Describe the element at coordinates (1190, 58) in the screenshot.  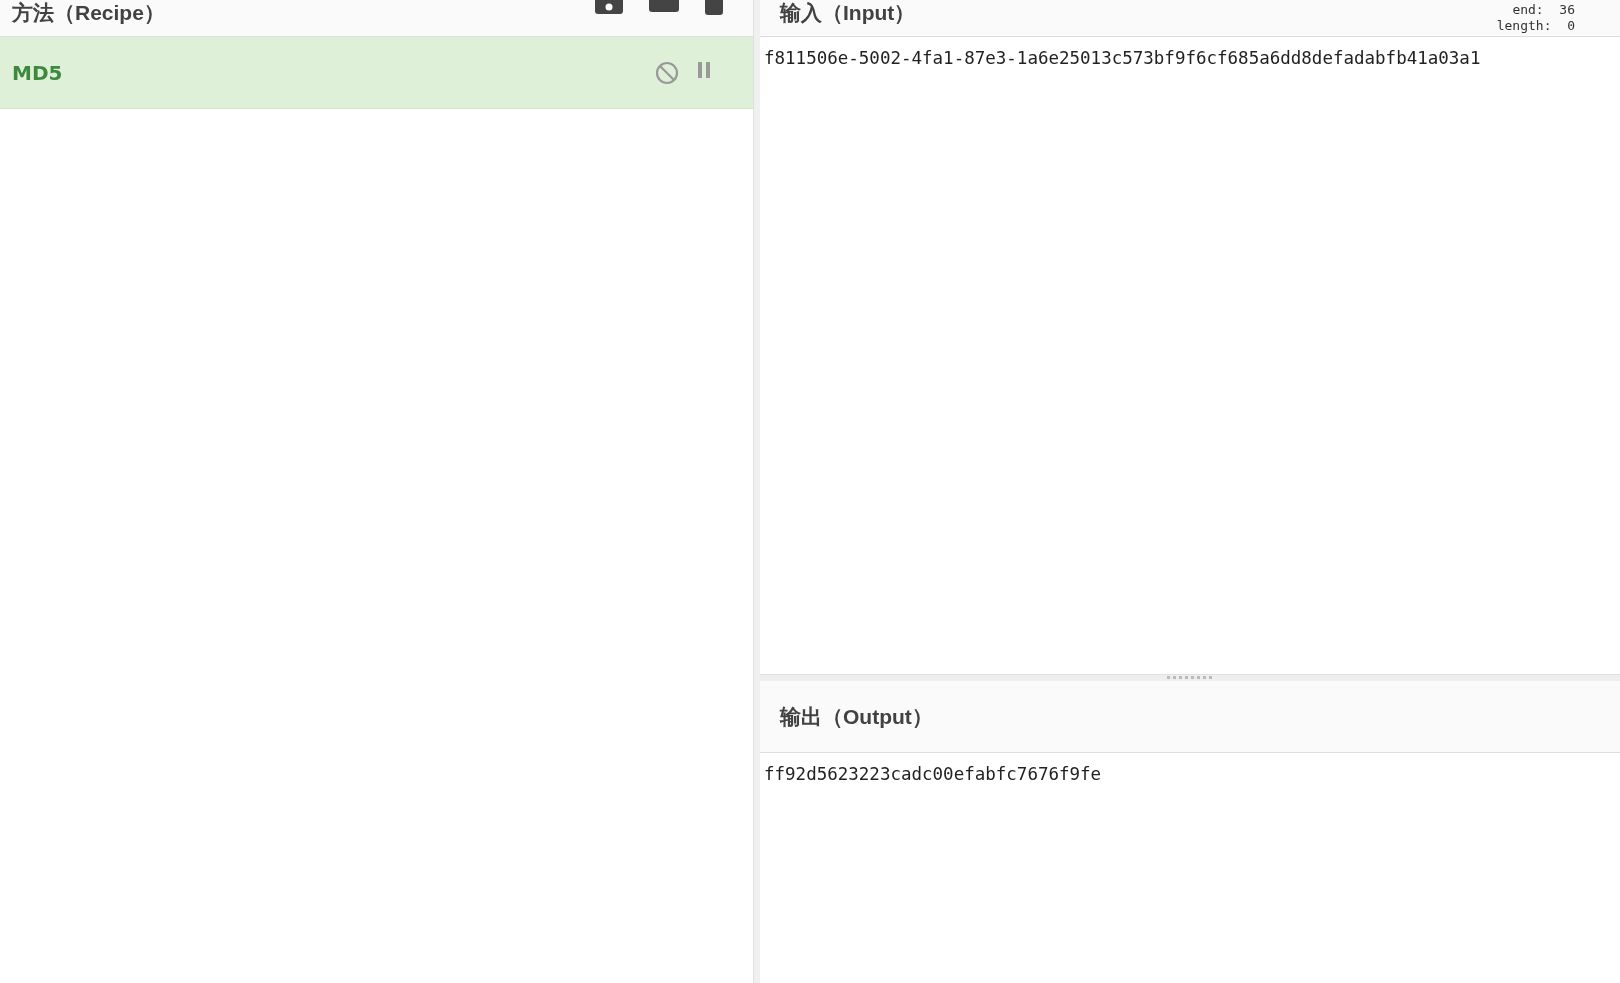
I see `input-text: f811506e-5002-4fa1-87e3-1a6e25013c573bf9f6cf685a6dd8defadabfb41a03a1` at that location.